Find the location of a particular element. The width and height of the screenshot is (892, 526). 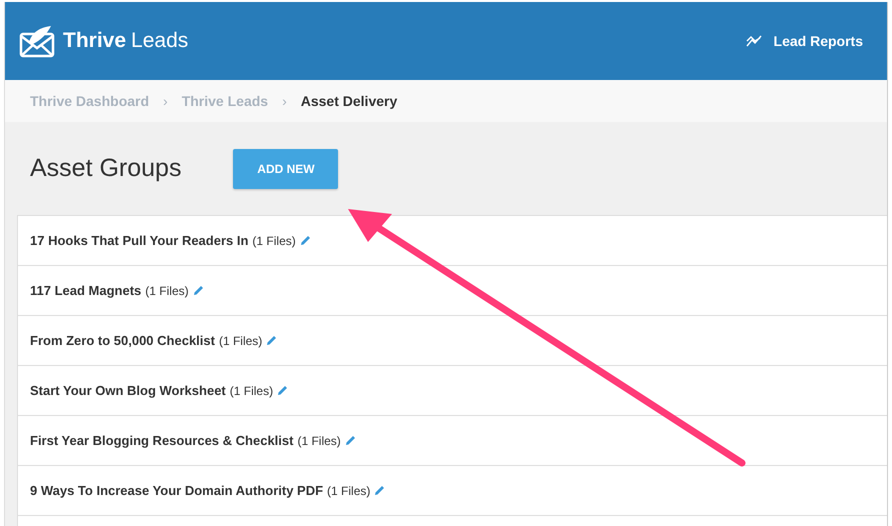

asset-group-name: 117 Lead Magnets is located at coordinates (86, 290).